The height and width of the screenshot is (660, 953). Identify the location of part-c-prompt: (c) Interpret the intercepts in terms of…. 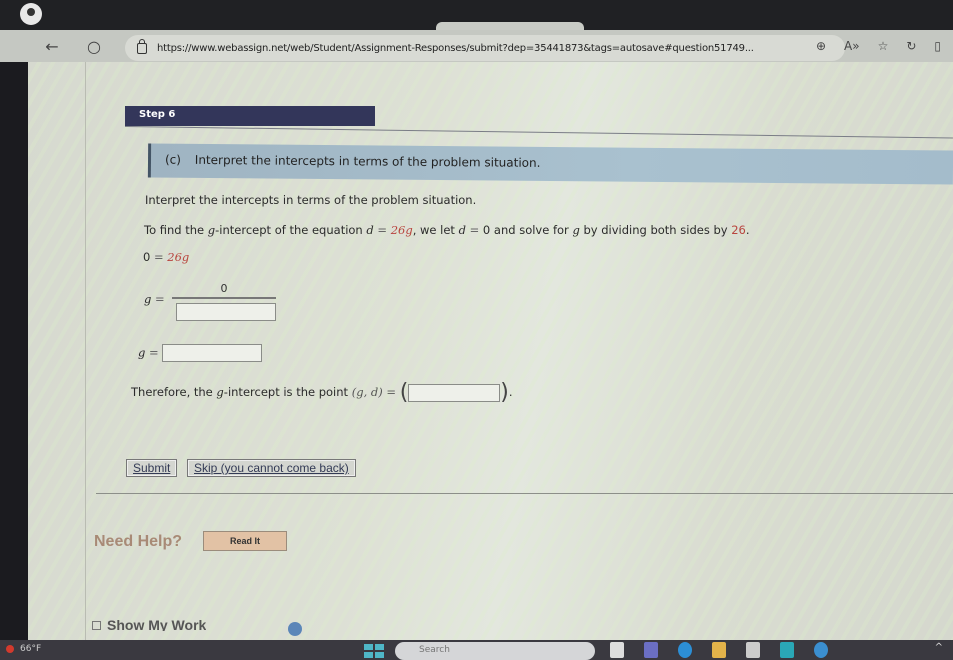
(550, 164).